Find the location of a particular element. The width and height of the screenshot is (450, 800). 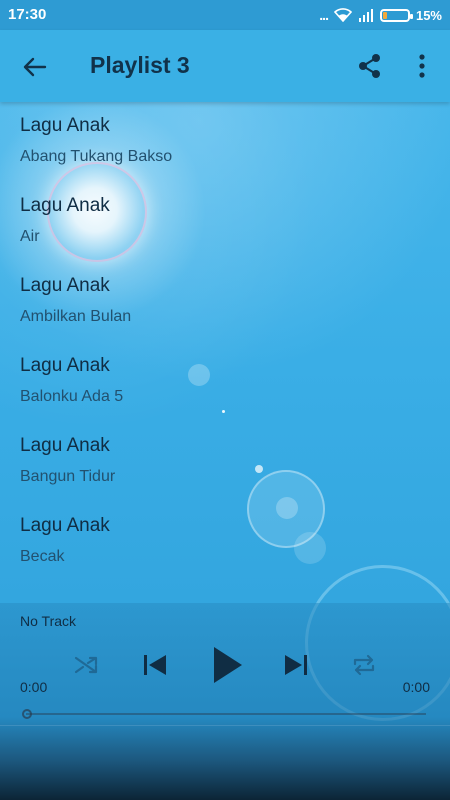

shuffle-button is located at coordinates (86, 665).